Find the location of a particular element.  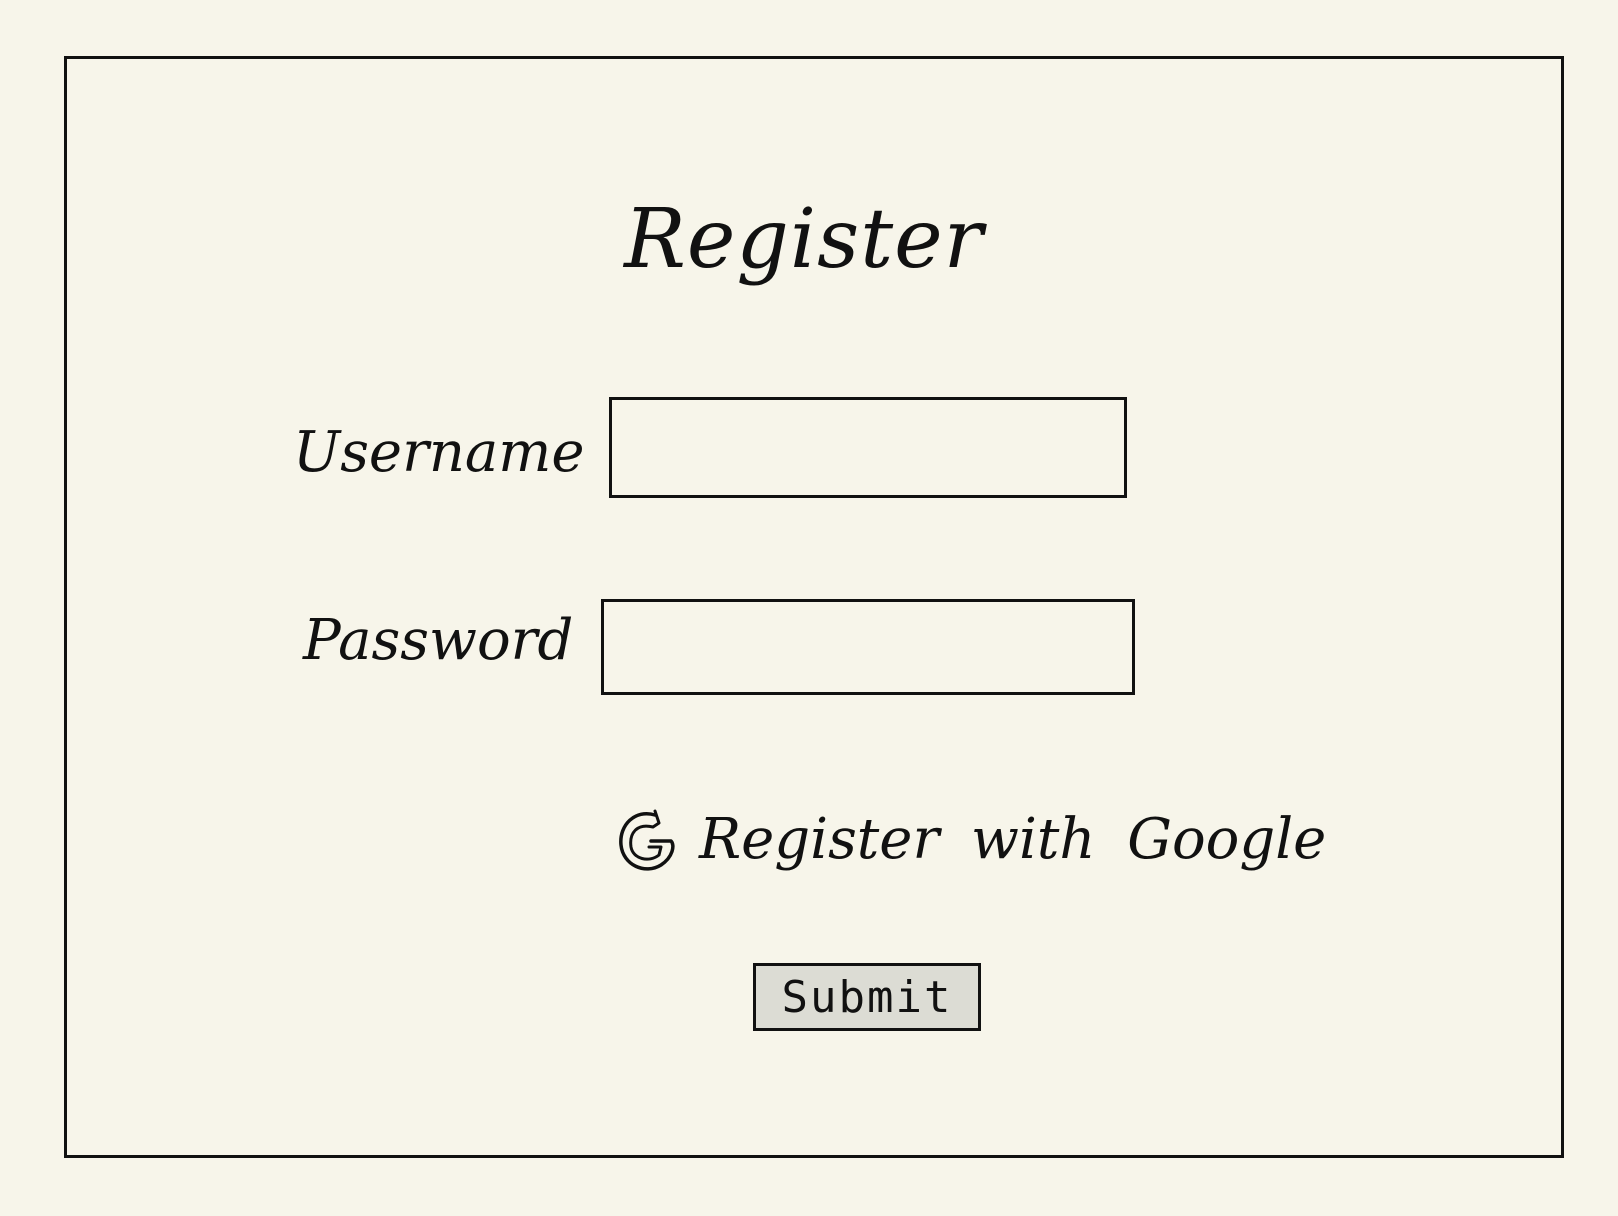

password-input is located at coordinates (868, 647).